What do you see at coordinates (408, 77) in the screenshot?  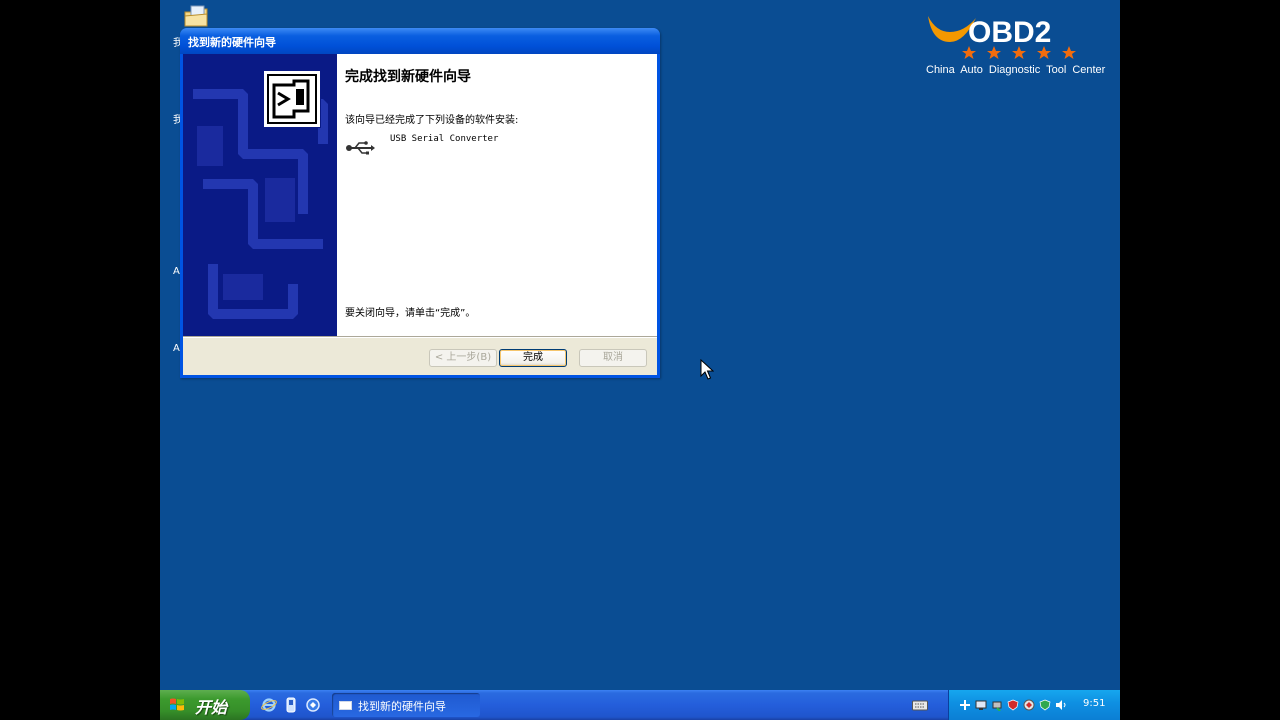 I see `wizard-heading: 完成找到新硬件向导` at bounding box center [408, 77].